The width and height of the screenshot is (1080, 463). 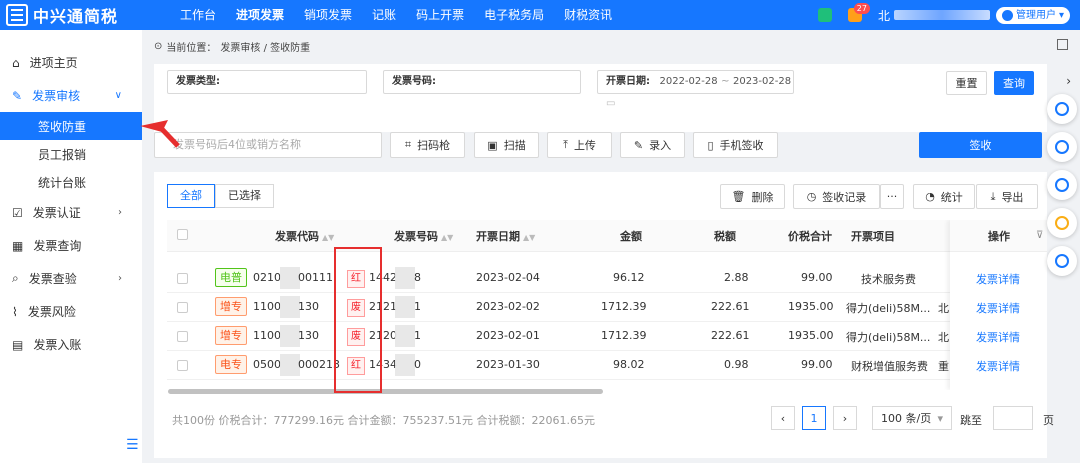 I want to click on sidebar-item-invoice-posting: ▤ 发票入账, so click(x=71, y=344).